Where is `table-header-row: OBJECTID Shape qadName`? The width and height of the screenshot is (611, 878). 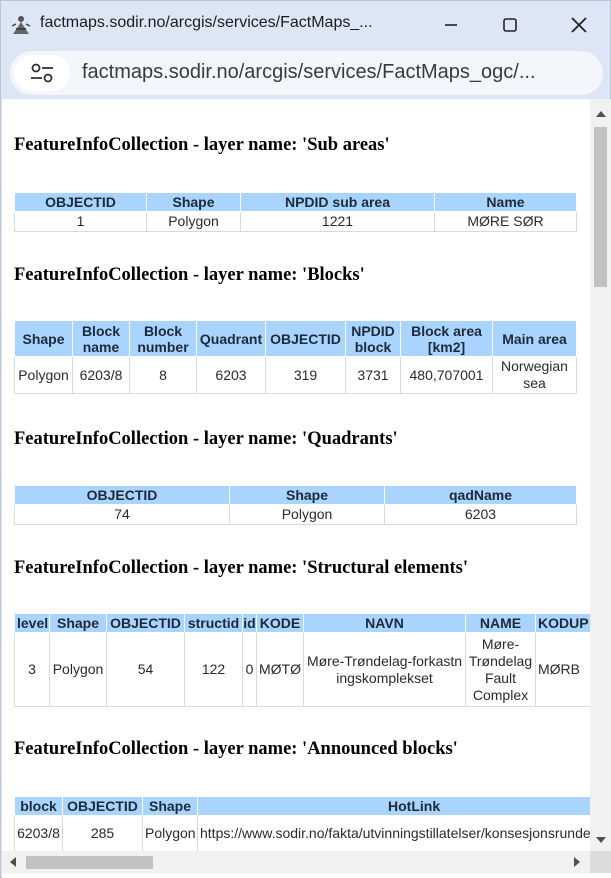
table-header-row: OBJECTID Shape qadName is located at coordinates (295, 495).